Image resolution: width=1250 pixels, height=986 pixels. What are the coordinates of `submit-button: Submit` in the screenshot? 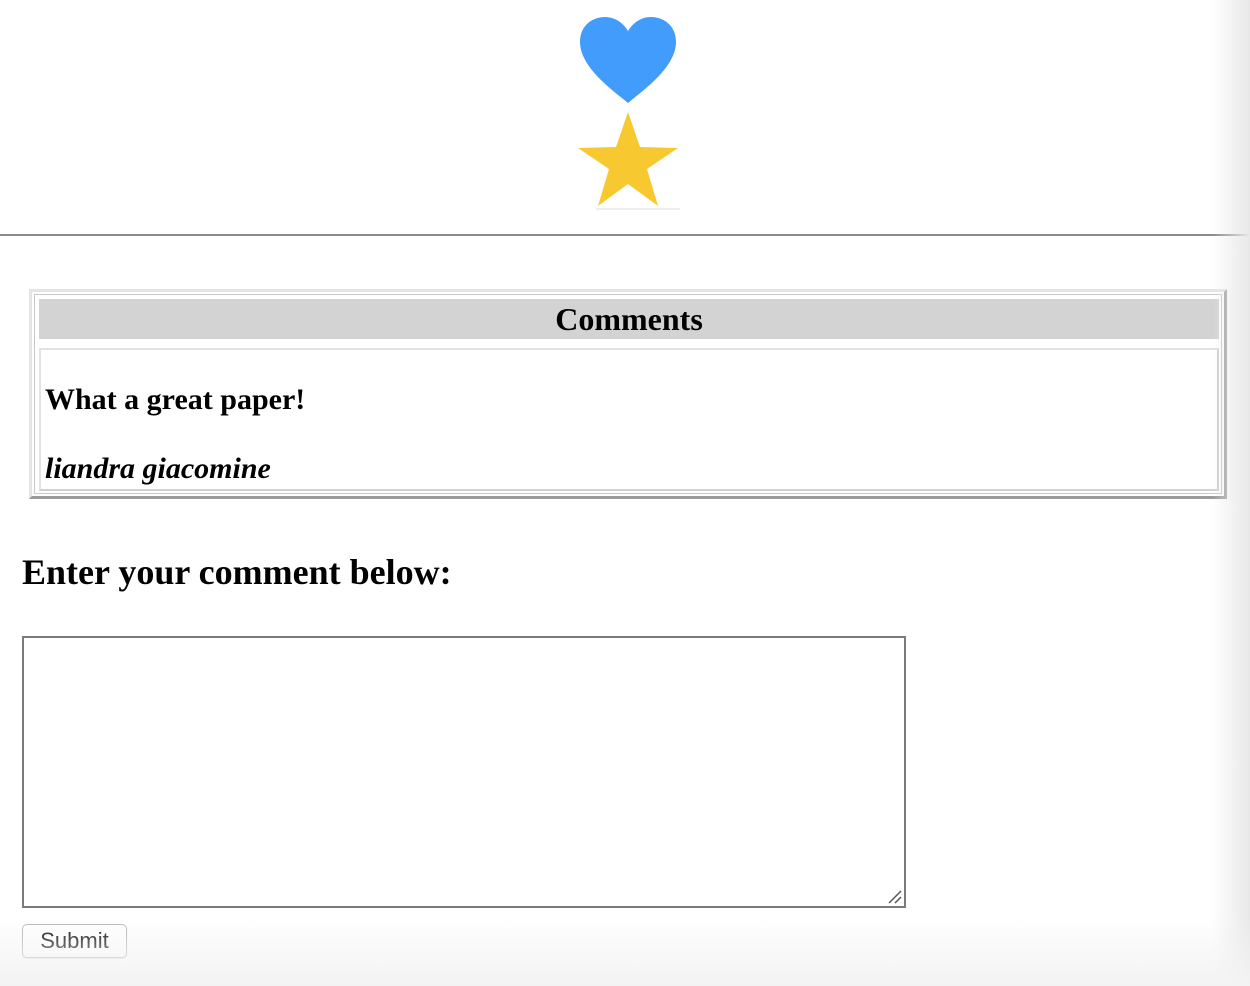 It's located at (74, 941).